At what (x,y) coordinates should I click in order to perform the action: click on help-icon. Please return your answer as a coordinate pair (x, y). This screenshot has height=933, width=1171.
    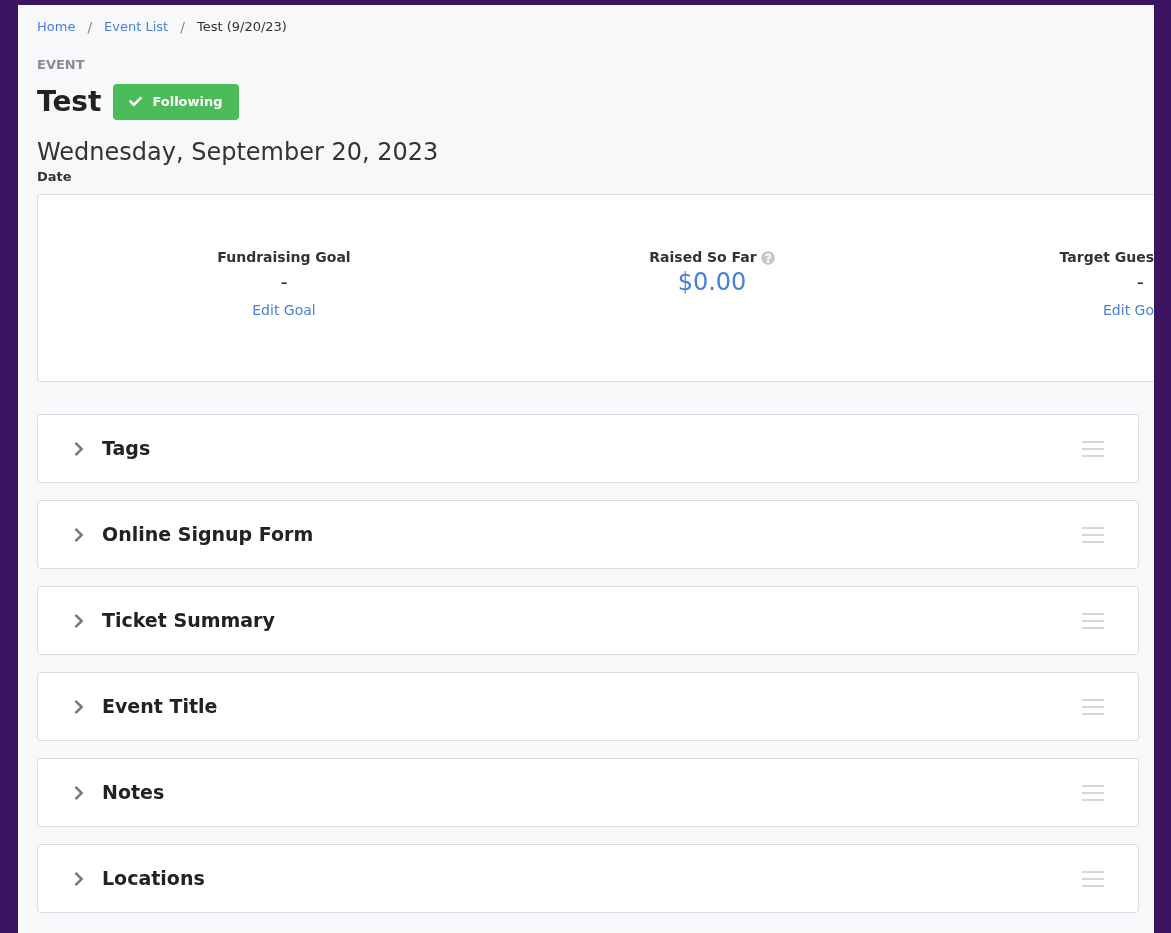
    Looking at the image, I should click on (767, 257).